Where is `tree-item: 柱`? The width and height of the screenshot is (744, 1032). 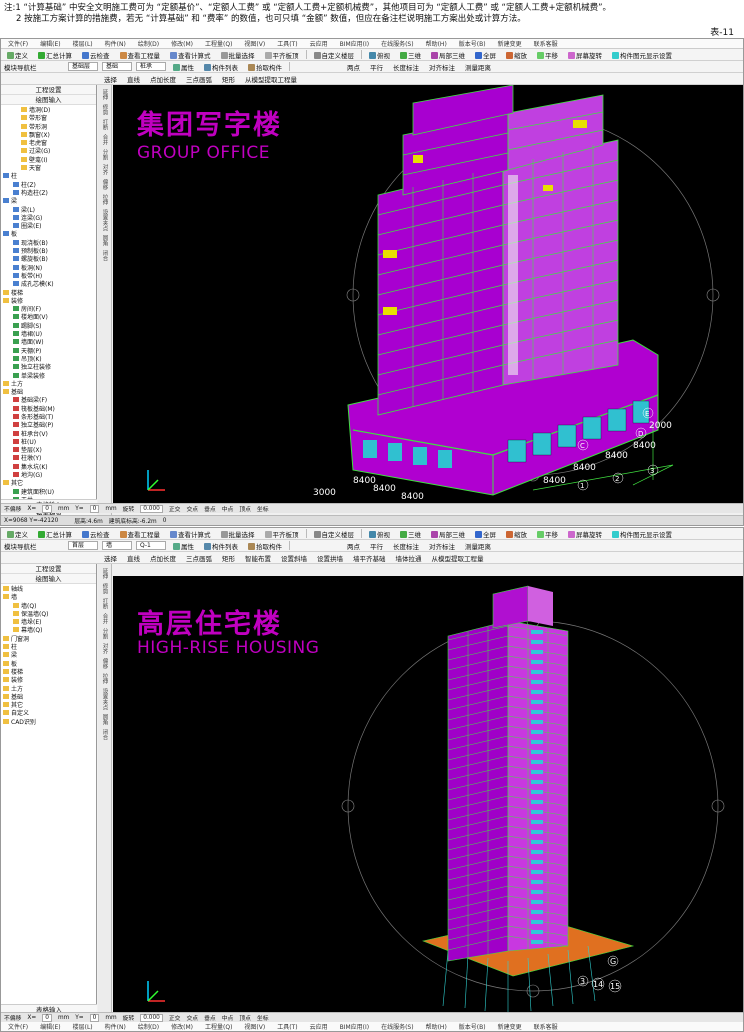 tree-item: 柱 is located at coordinates (49, 177).